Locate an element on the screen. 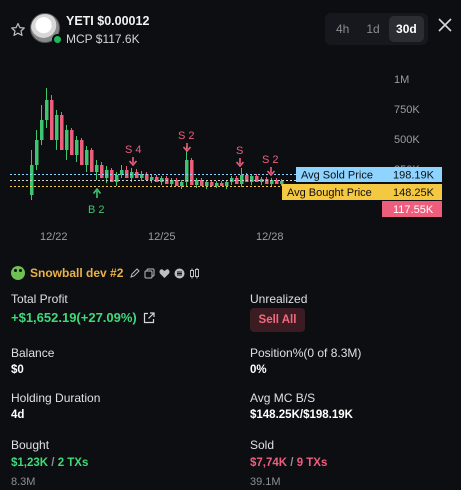 The image size is (461, 490). copy-icon is located at coordinates (149, 273).